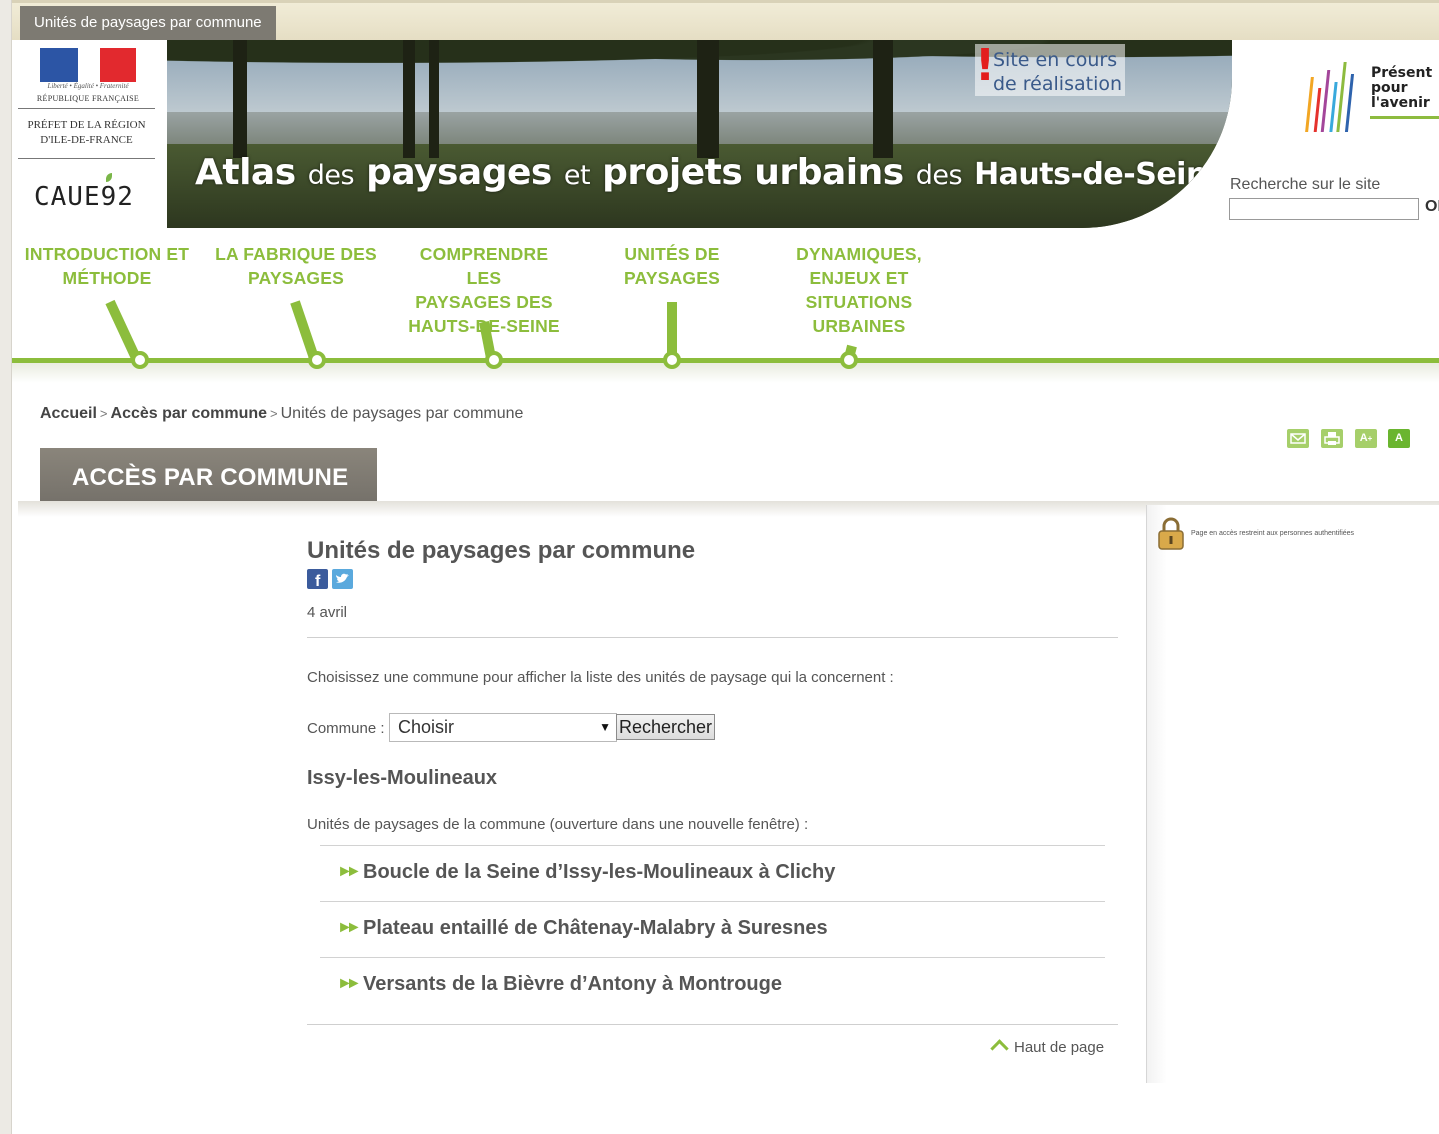 The height and width of the screenshot is (1134, 1439). What do you see at coordinates (208, 475) in the screenshot?
I see `section-title: ACCÈS PAR COMMUNE` at bounding box center [208, 475].